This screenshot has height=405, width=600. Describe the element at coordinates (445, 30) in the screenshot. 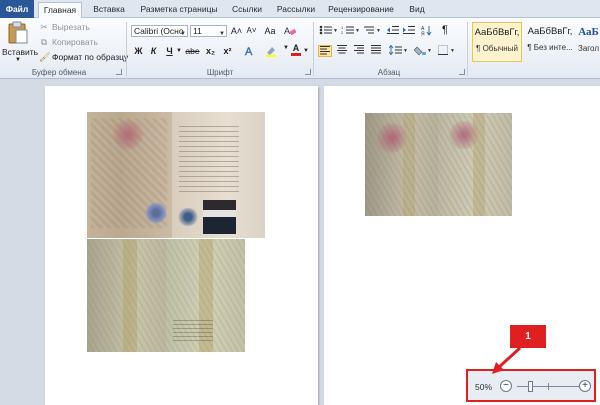

I see `show-marks-button: ¶` at that location.